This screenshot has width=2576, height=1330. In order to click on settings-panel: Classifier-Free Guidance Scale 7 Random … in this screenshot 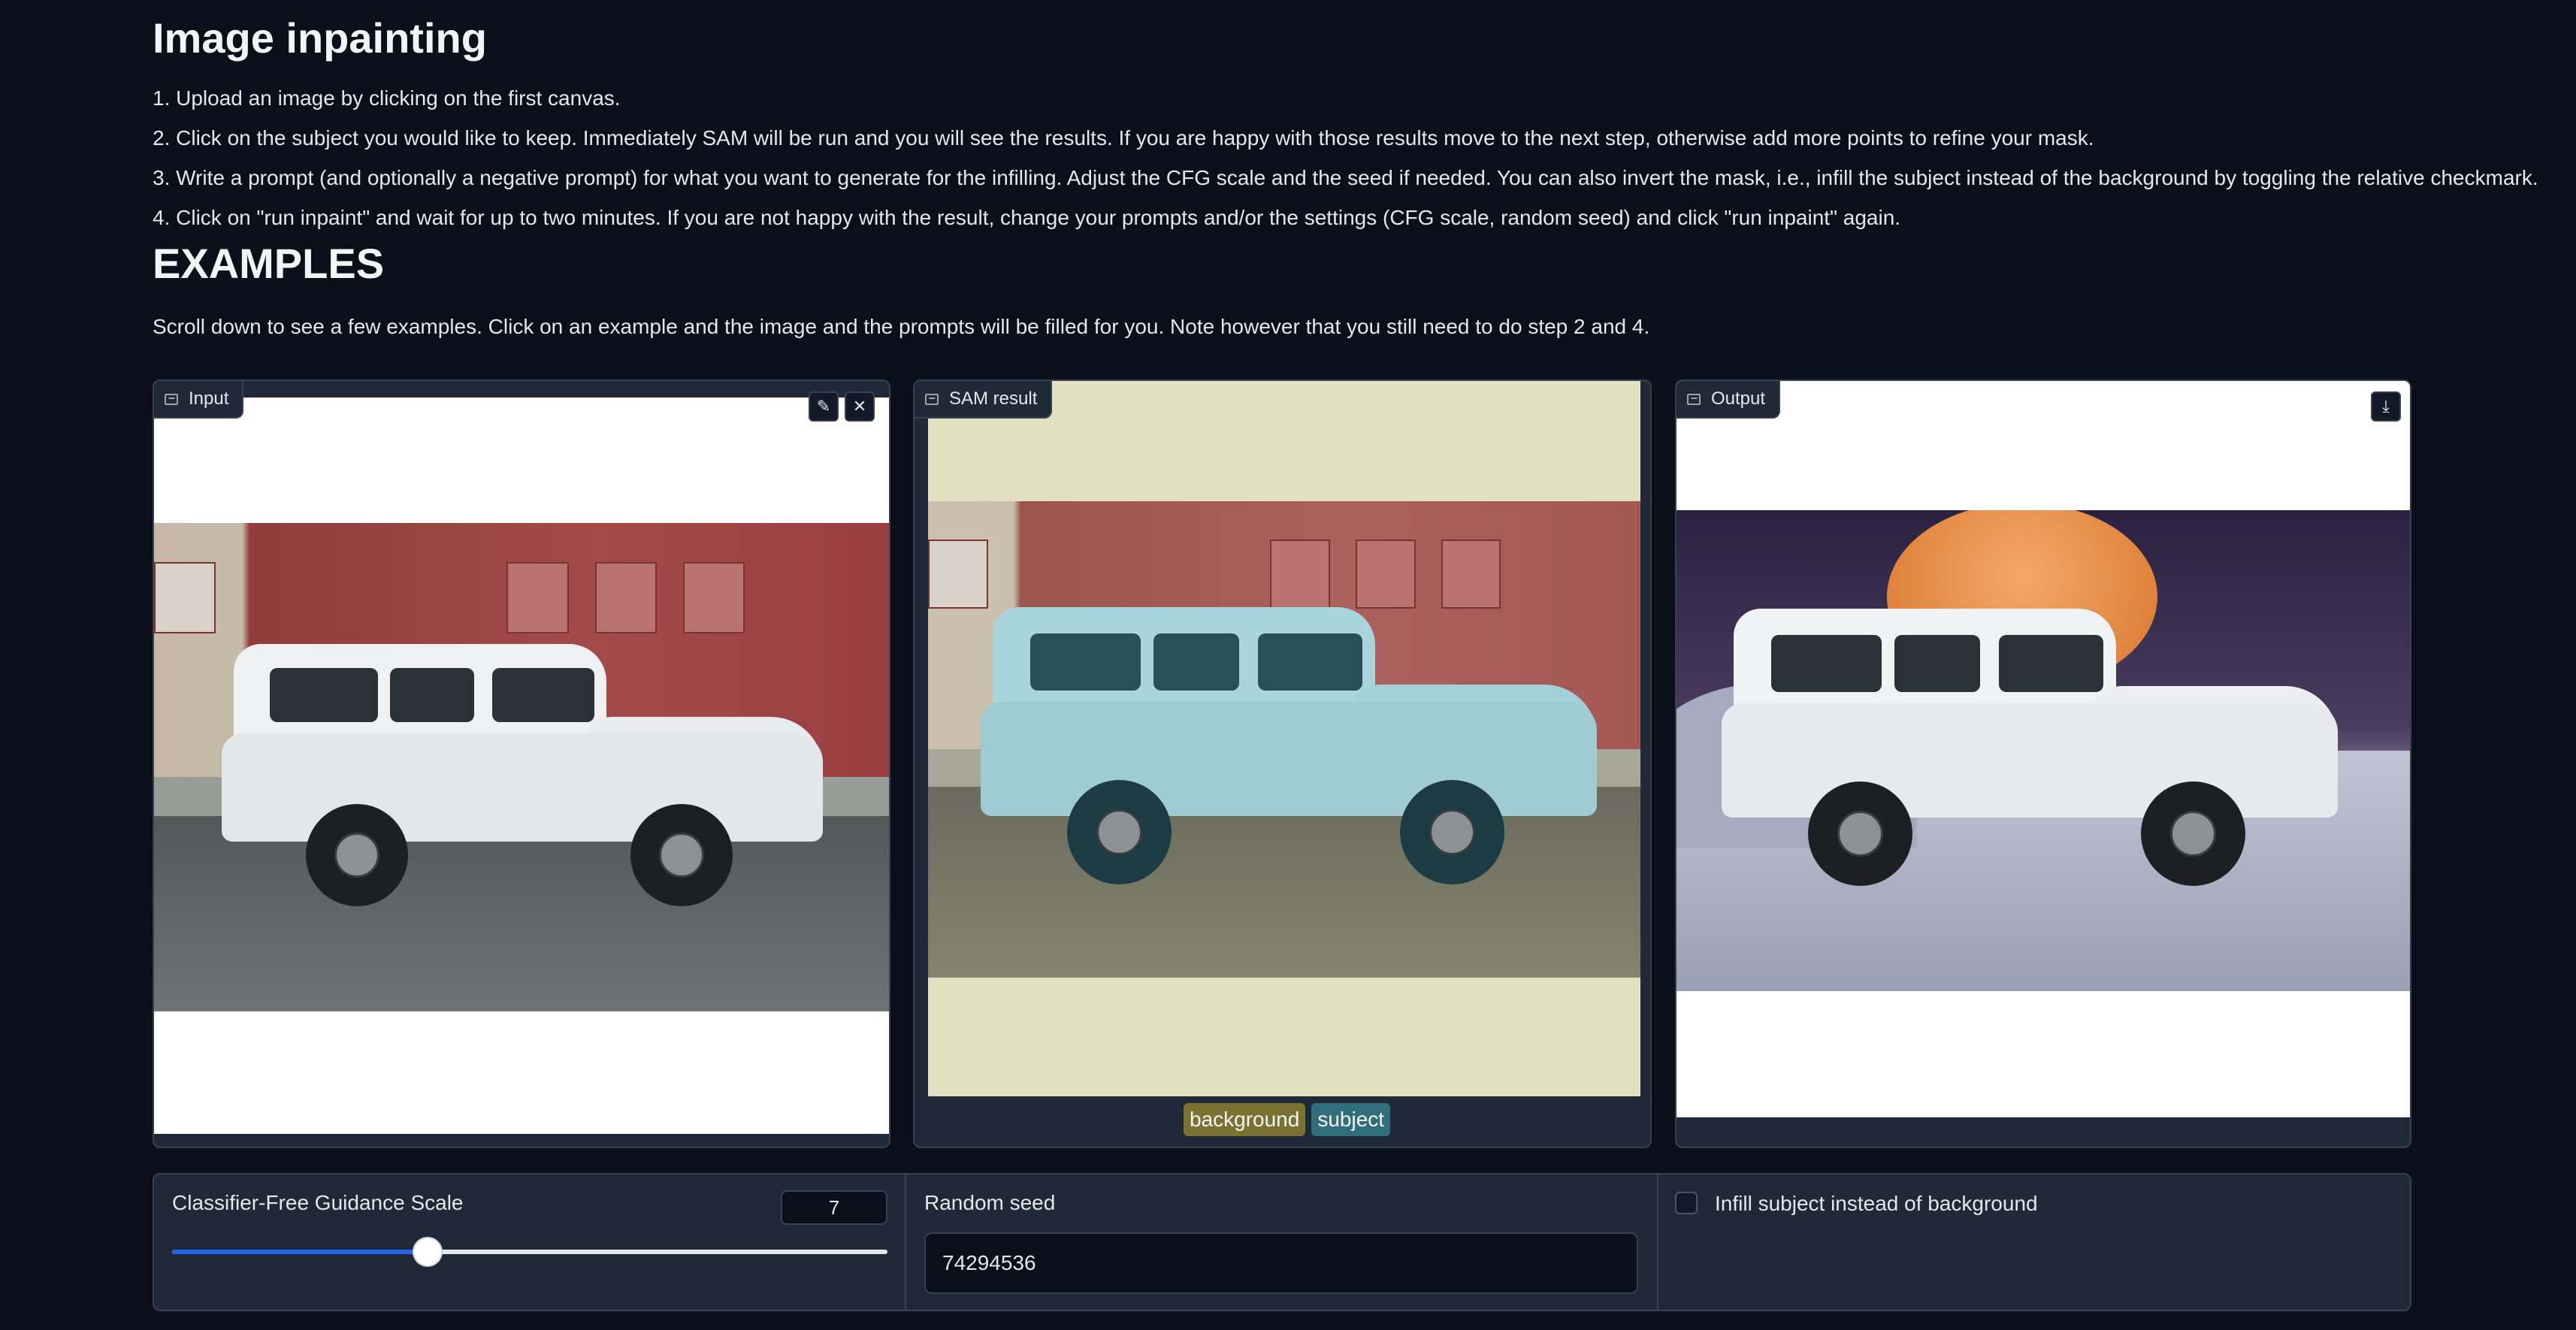, I will do `click(1282, 1242)`.